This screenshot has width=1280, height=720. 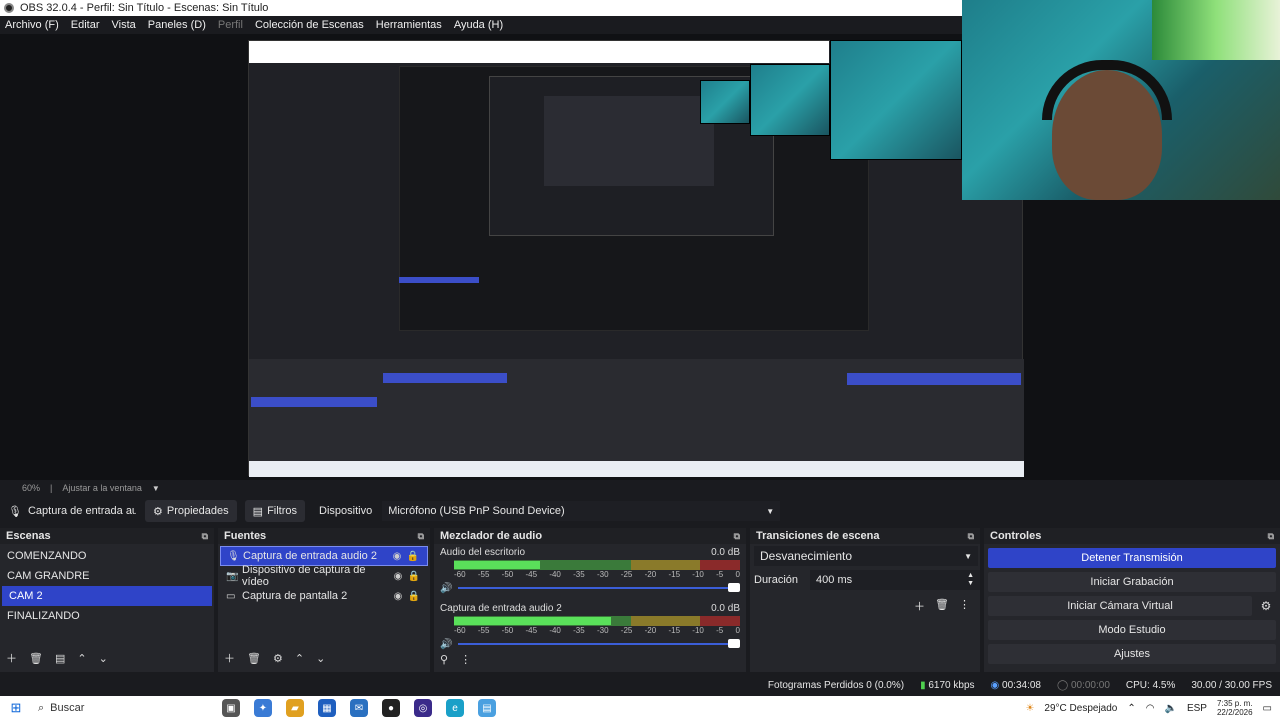 What do you see at coordinates (327, 708) in the screenshot?
I see `store-icon: ▦` at bounding box center [327, 708].